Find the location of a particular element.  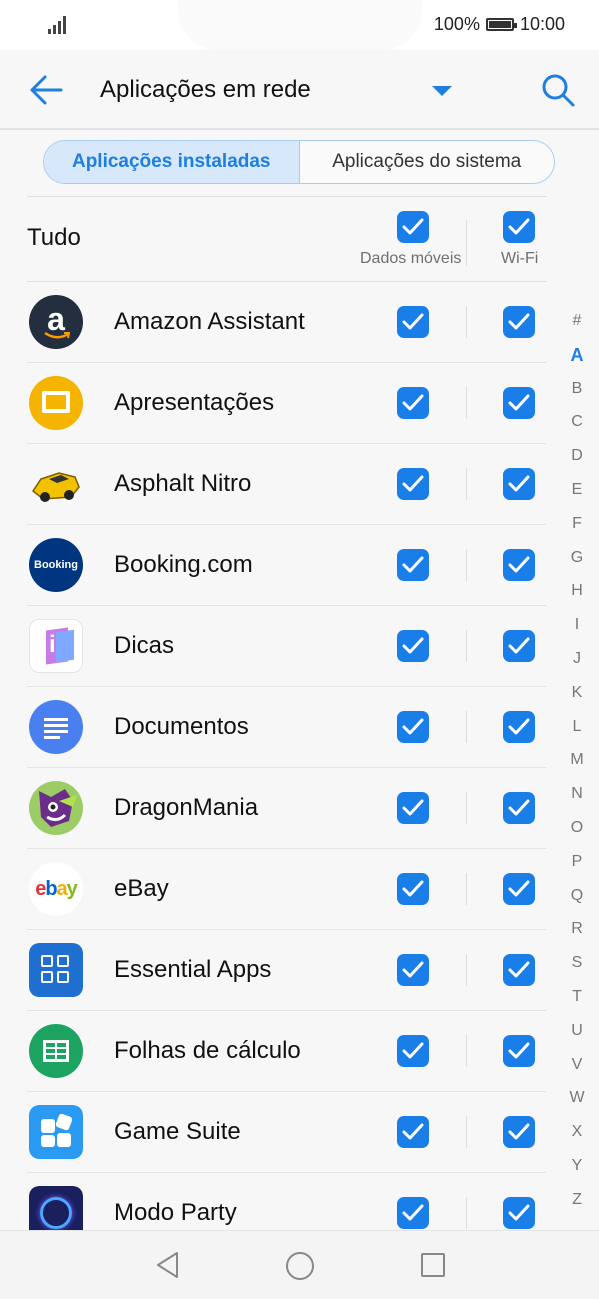

app-row: Folhas de cálculo is located at coordinates (299, 1051).